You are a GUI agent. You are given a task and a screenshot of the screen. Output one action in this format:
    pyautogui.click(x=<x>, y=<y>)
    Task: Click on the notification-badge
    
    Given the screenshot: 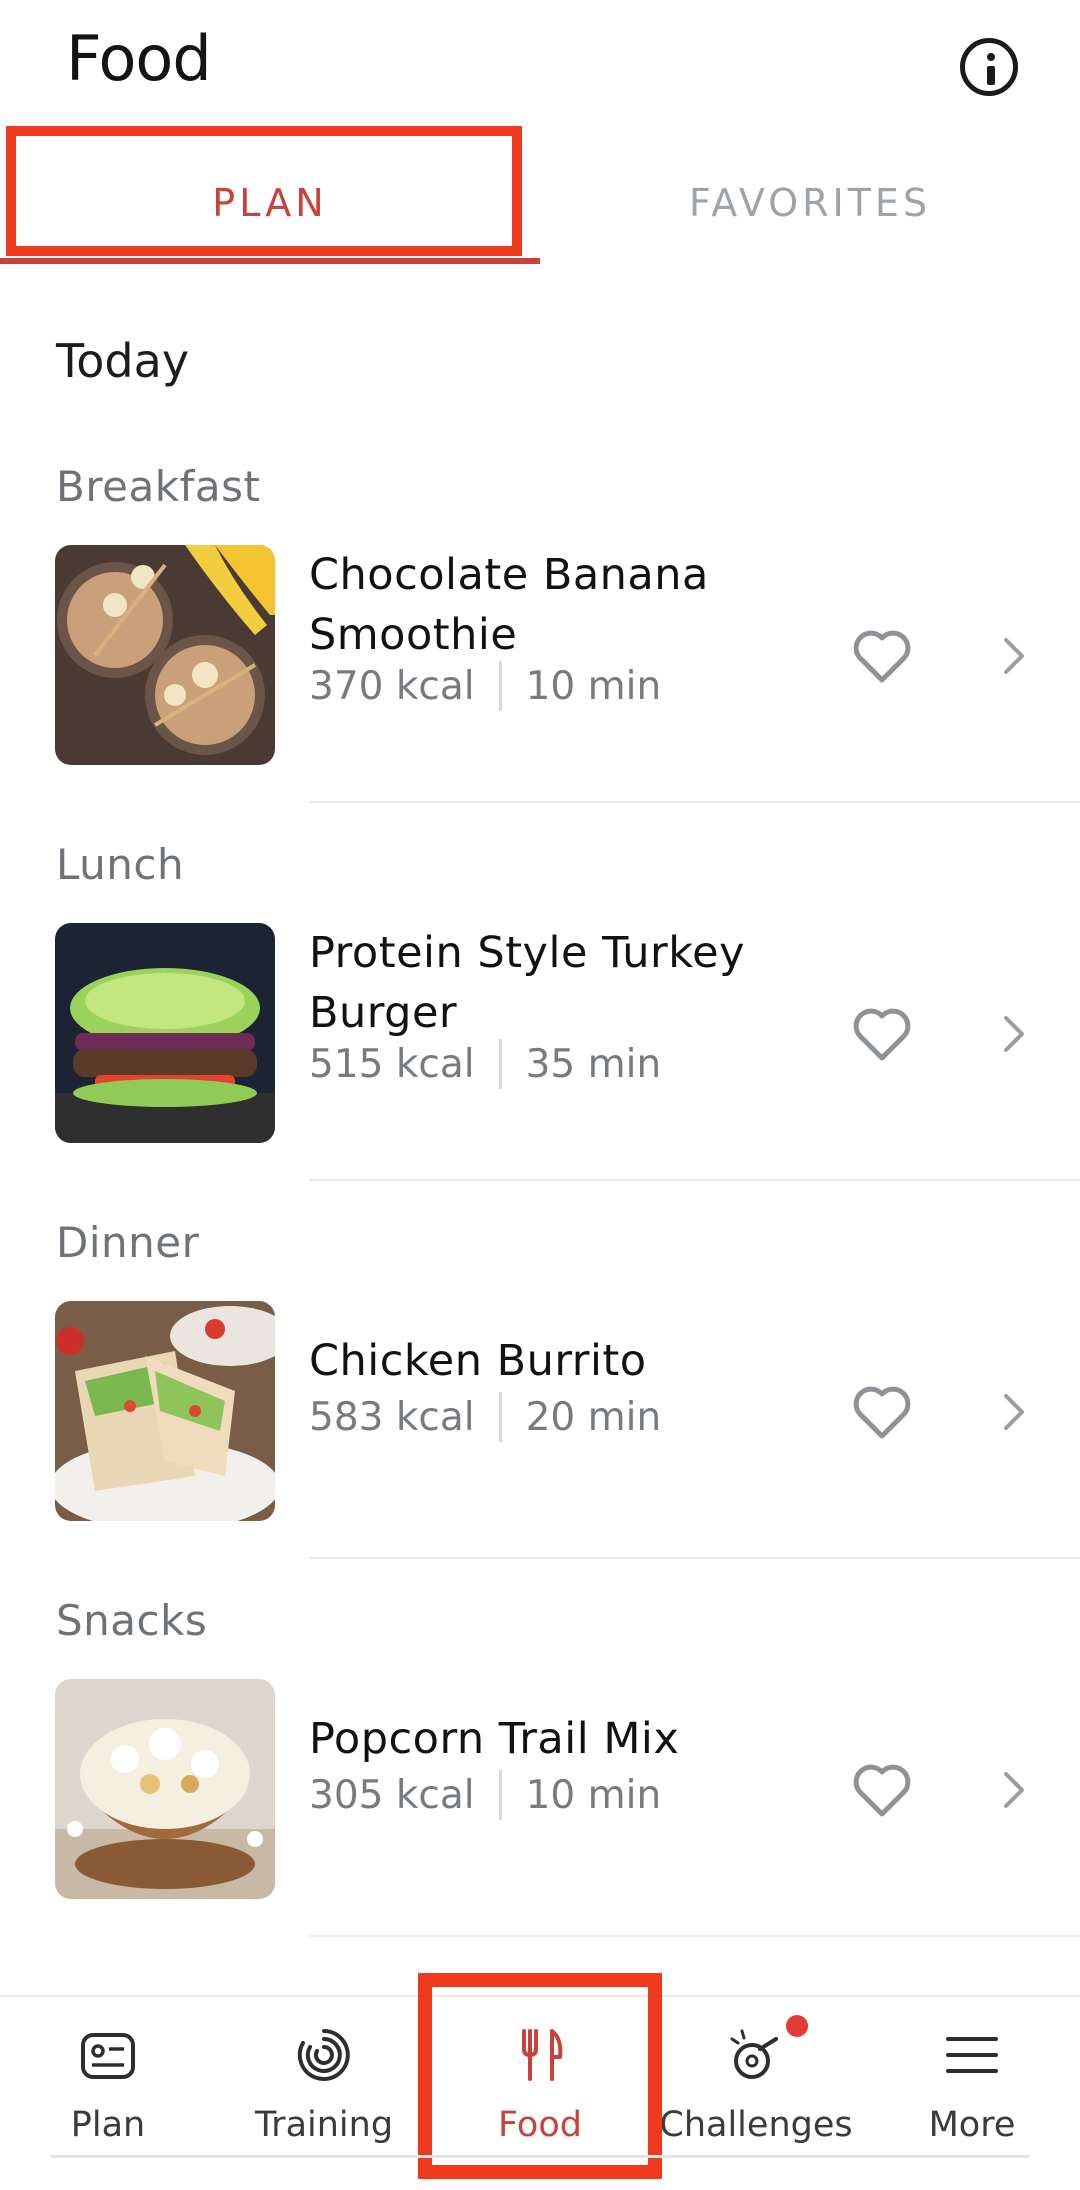 What is the action you would take?
    pyautogui.click(x=797, y=2026)
    